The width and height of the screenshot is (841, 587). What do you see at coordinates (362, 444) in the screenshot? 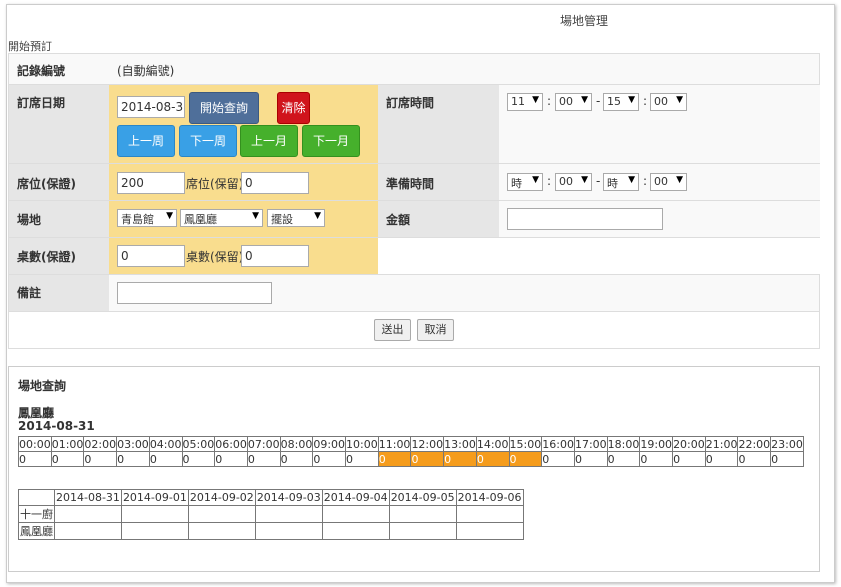
I see `timeline-hour-cell: 10:00` at bounding box center [362, 444].